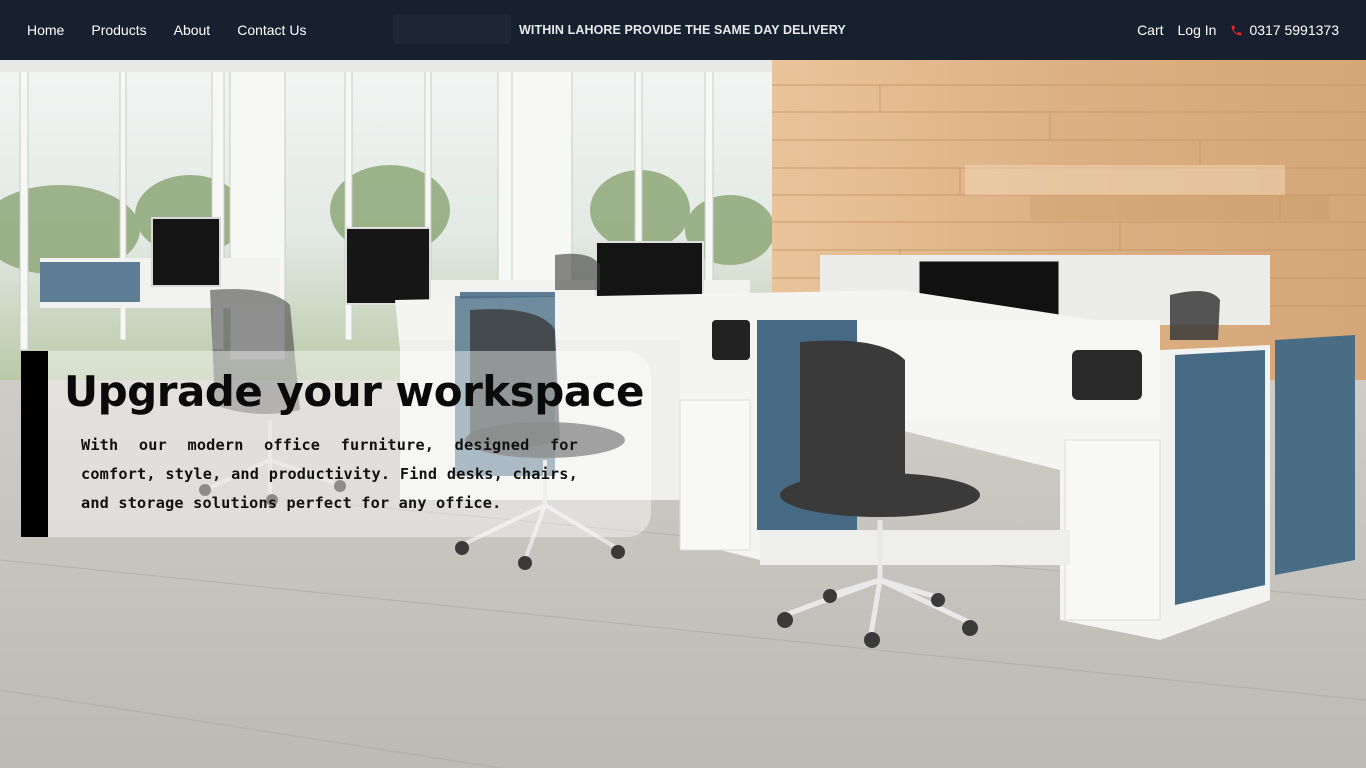 This screenshot has width=1366, height=768. I want to click on nav-about-link: About, so click(192, 30).